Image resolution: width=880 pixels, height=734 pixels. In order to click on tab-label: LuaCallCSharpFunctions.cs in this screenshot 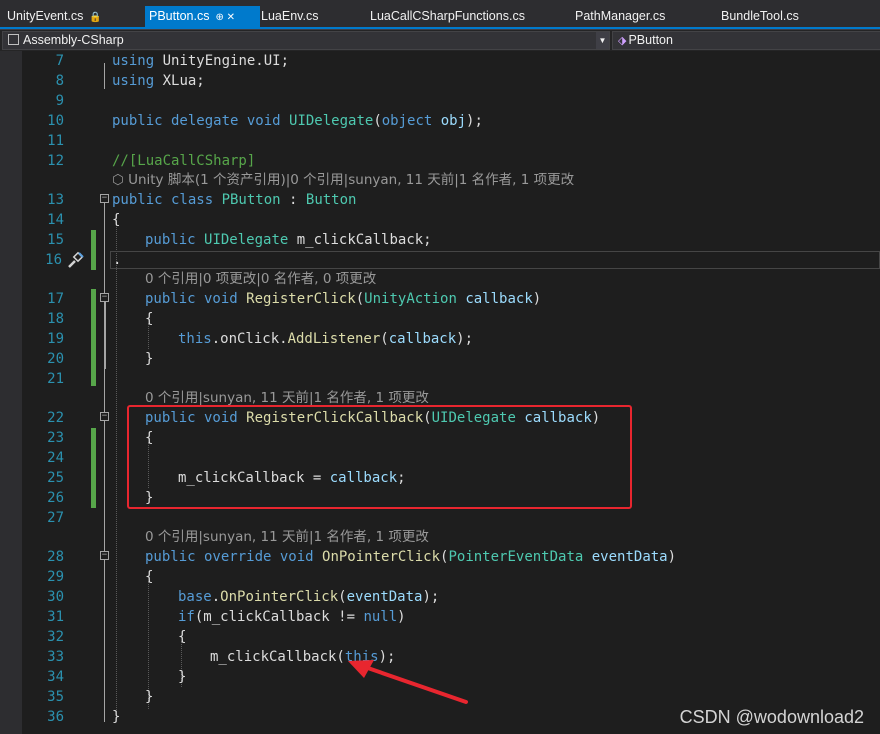, I will do `click(447, 16)`.